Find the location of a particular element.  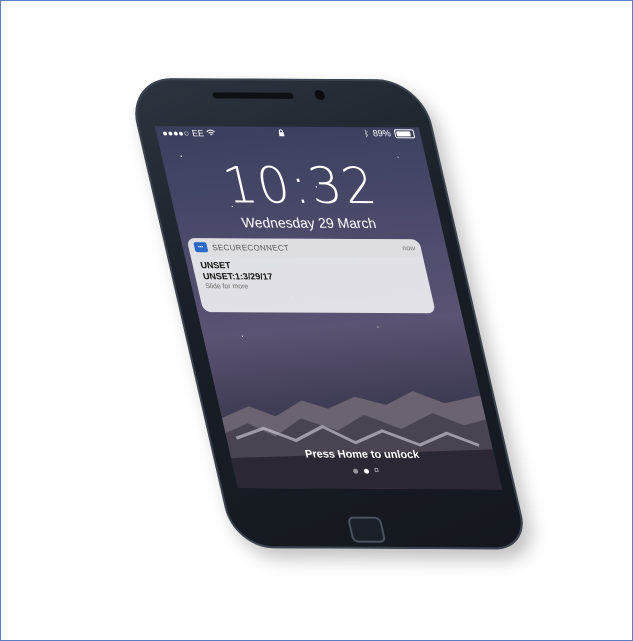

wifi-icon is located at coordinates (211, 133).